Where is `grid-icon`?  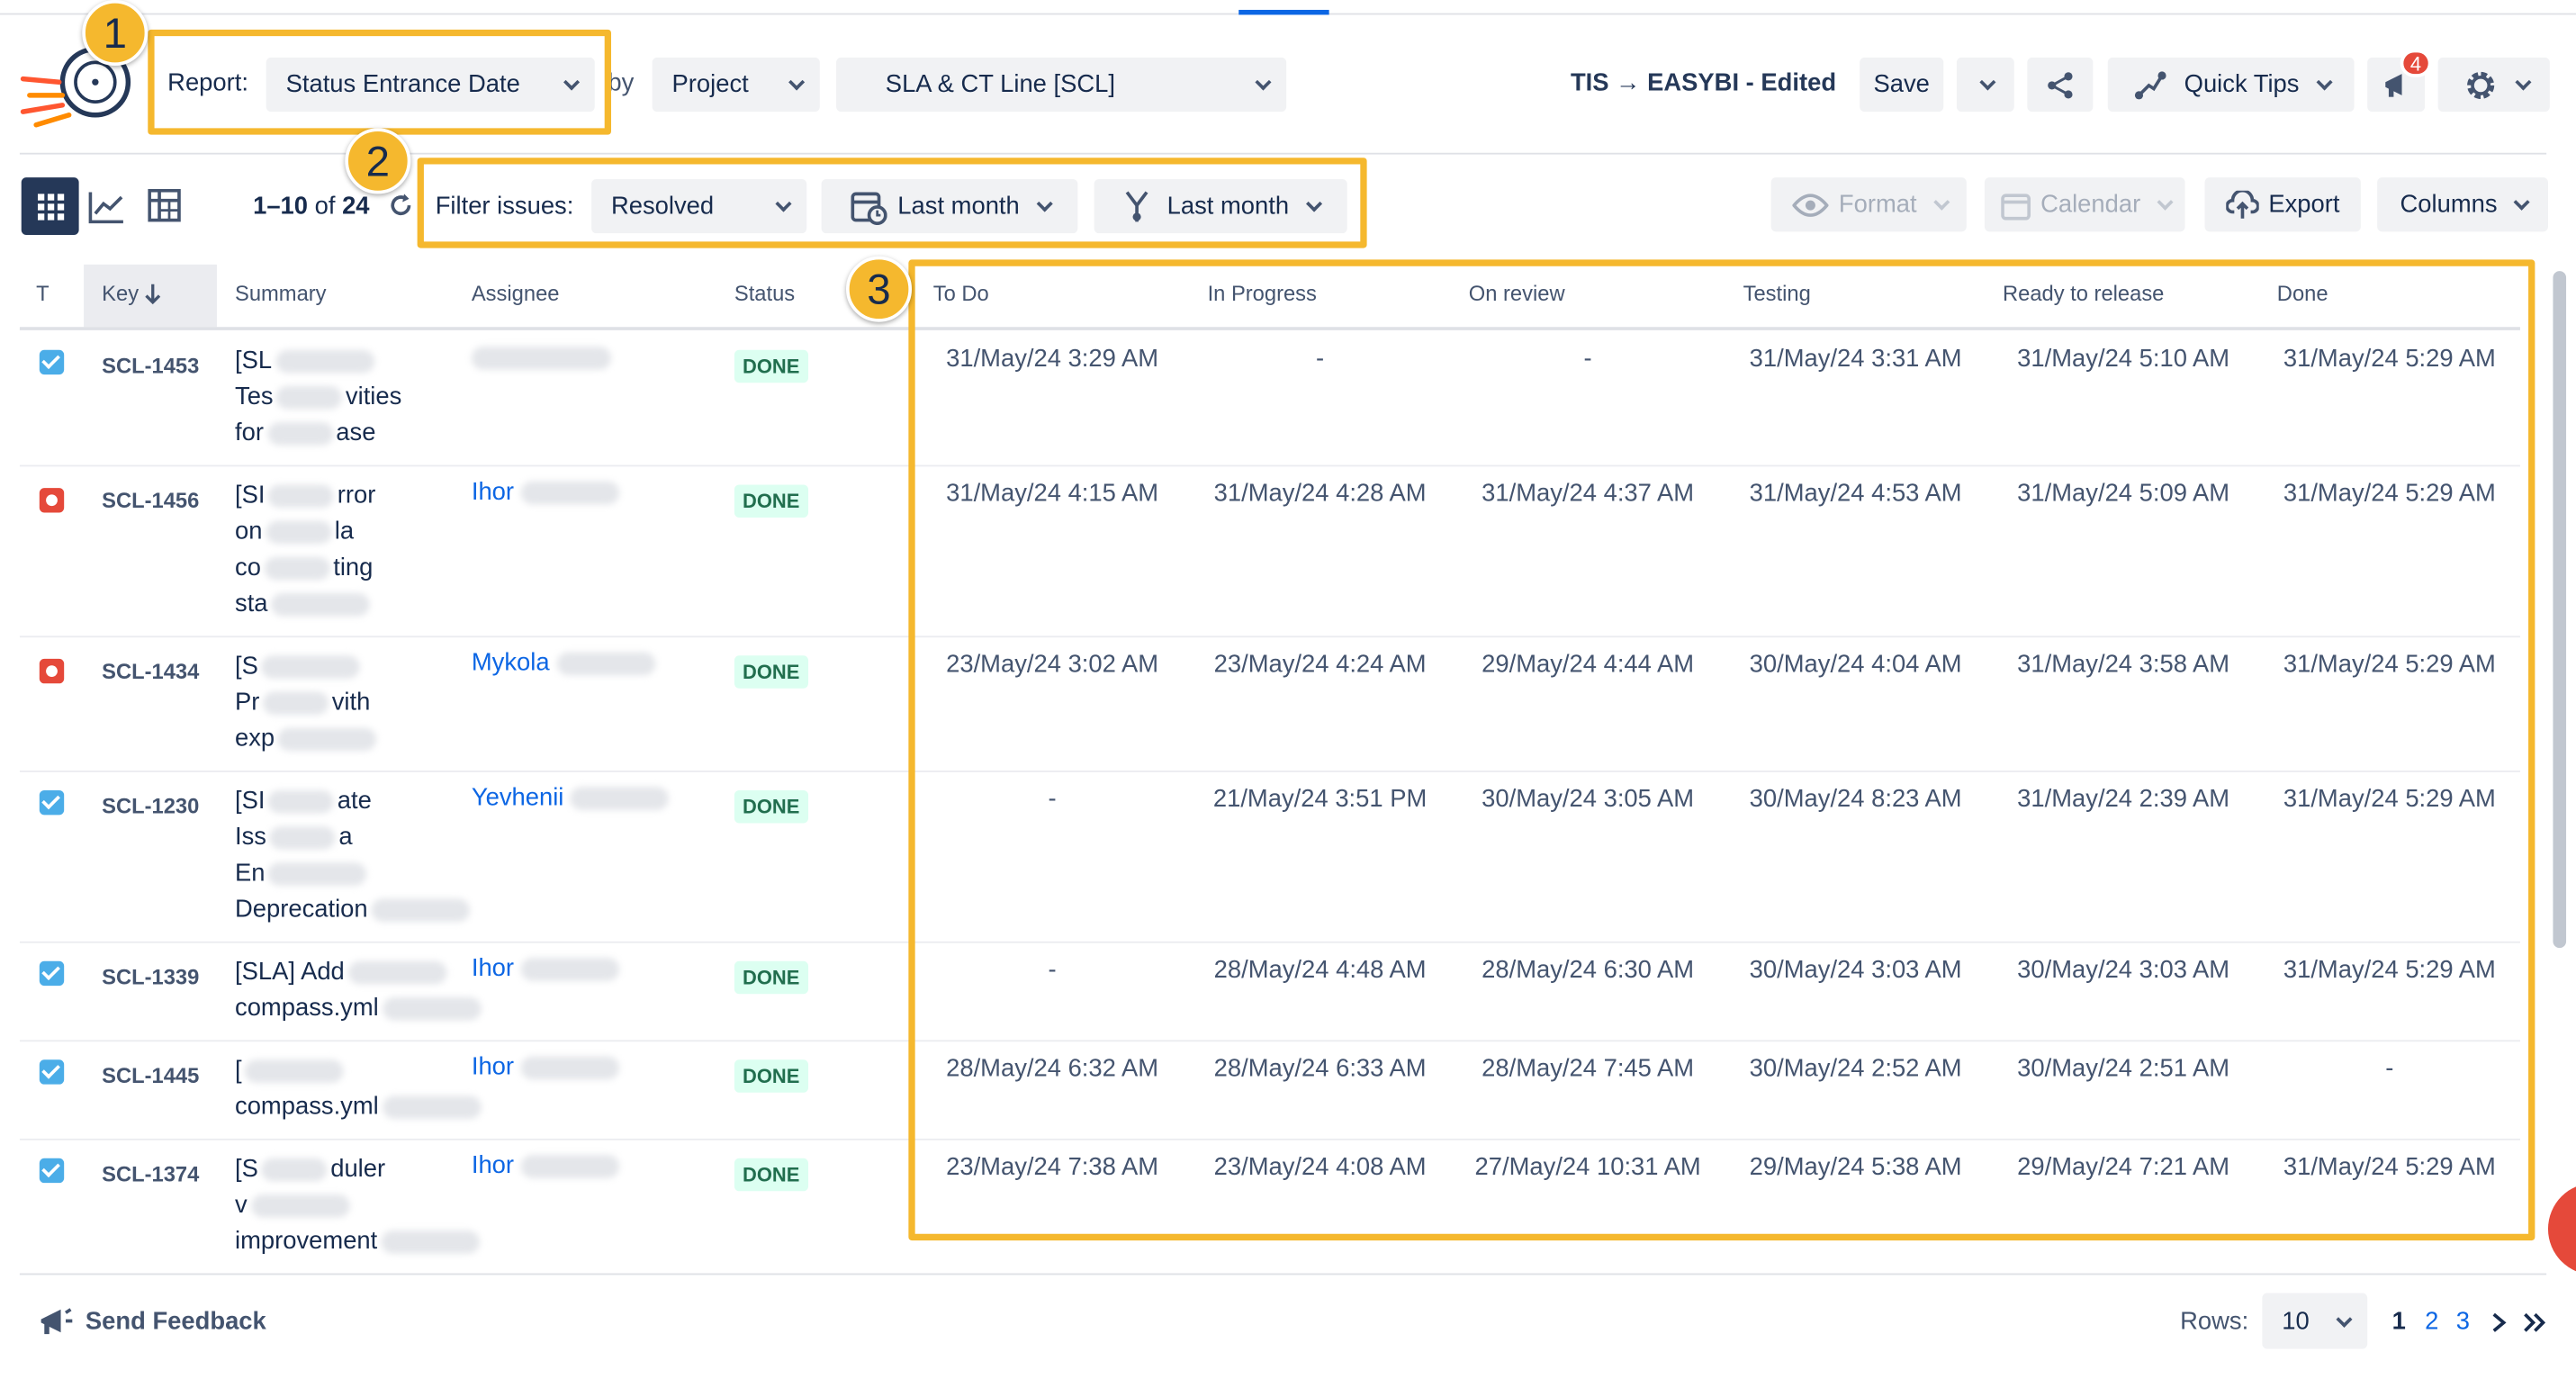
grid-icon is located at coordinates (50, 206).